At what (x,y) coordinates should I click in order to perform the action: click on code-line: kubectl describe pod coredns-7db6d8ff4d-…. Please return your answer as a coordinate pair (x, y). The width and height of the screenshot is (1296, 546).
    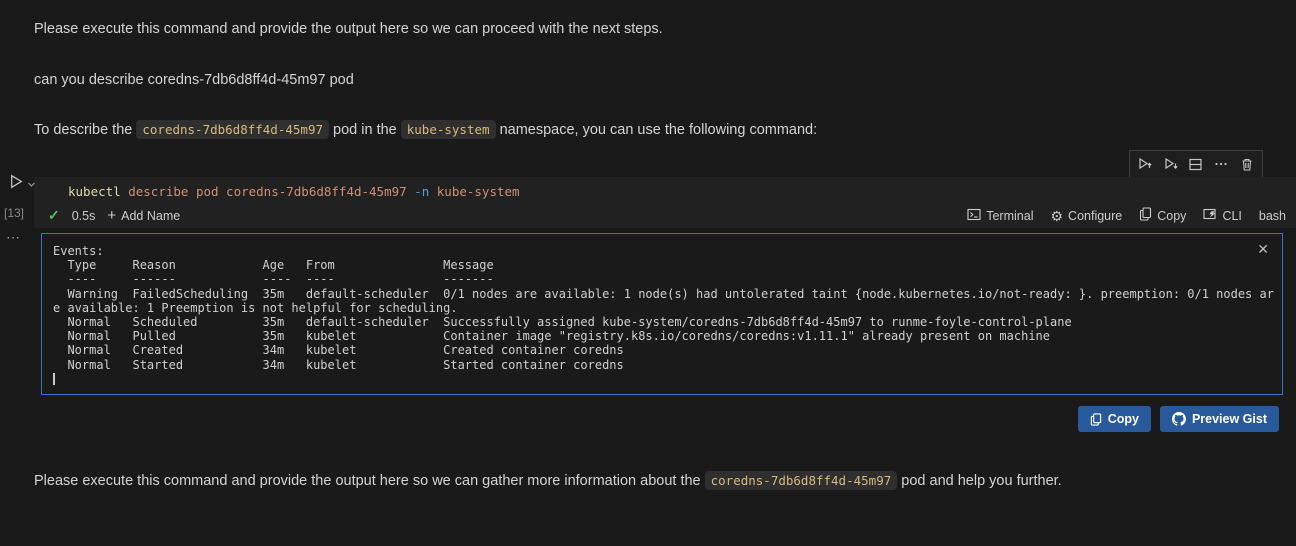
    Looking at the image, I should click on (665, 190).